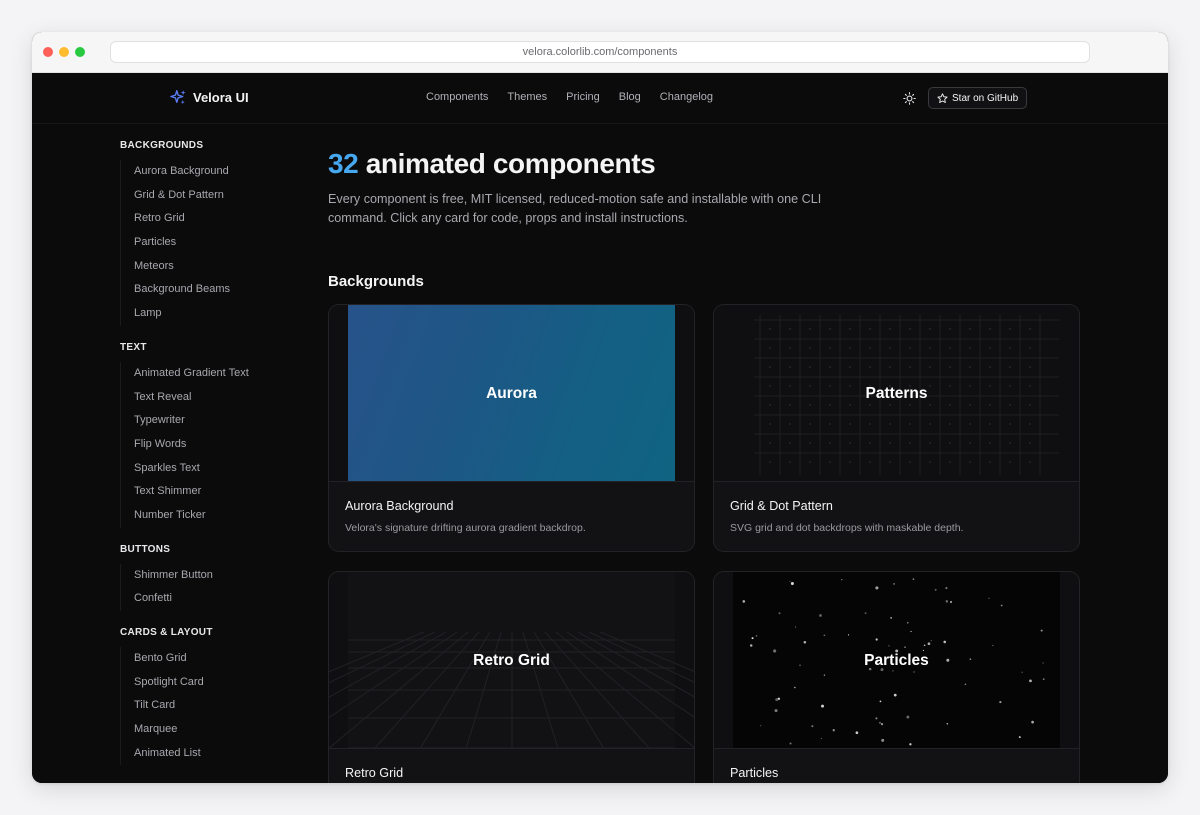 Image resolution: width=1200 pixels, height=815 pixels. I want to click on sidebar-item-particles: Particles, so click(210, 243).